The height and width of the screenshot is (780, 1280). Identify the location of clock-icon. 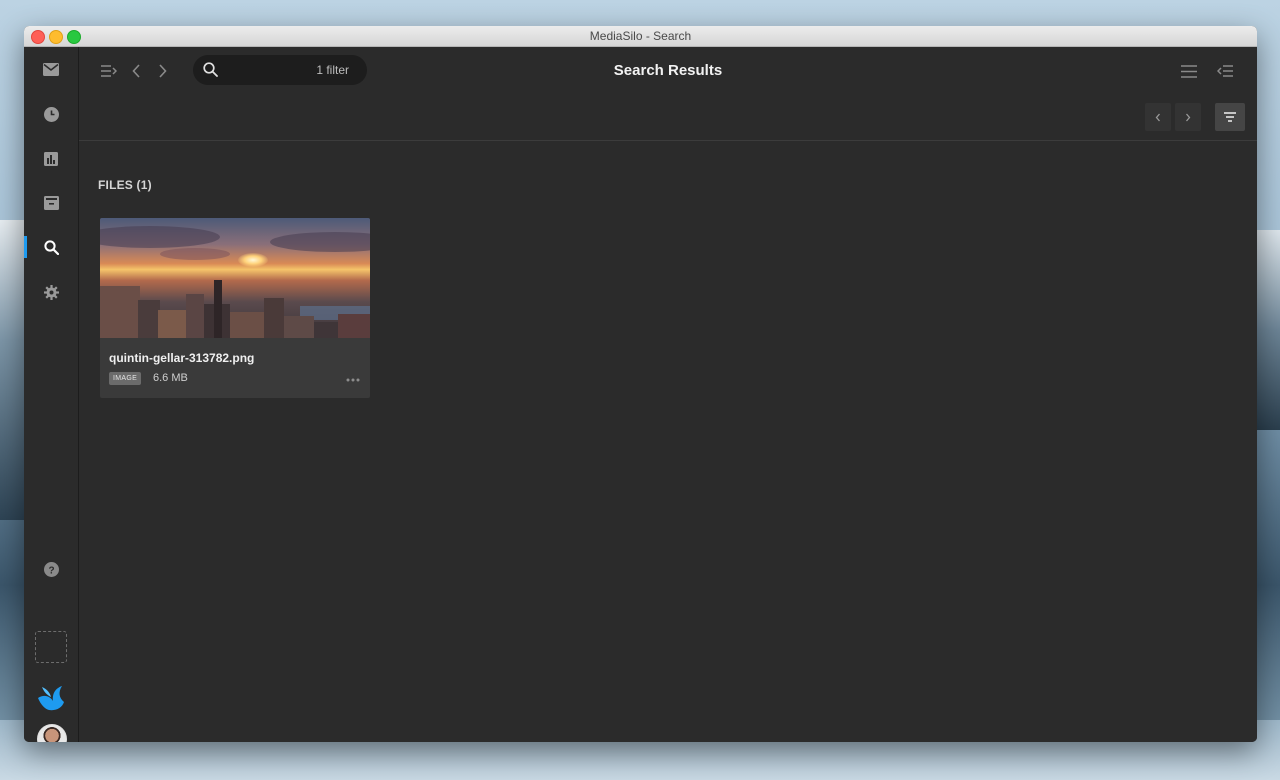
(51, 114).